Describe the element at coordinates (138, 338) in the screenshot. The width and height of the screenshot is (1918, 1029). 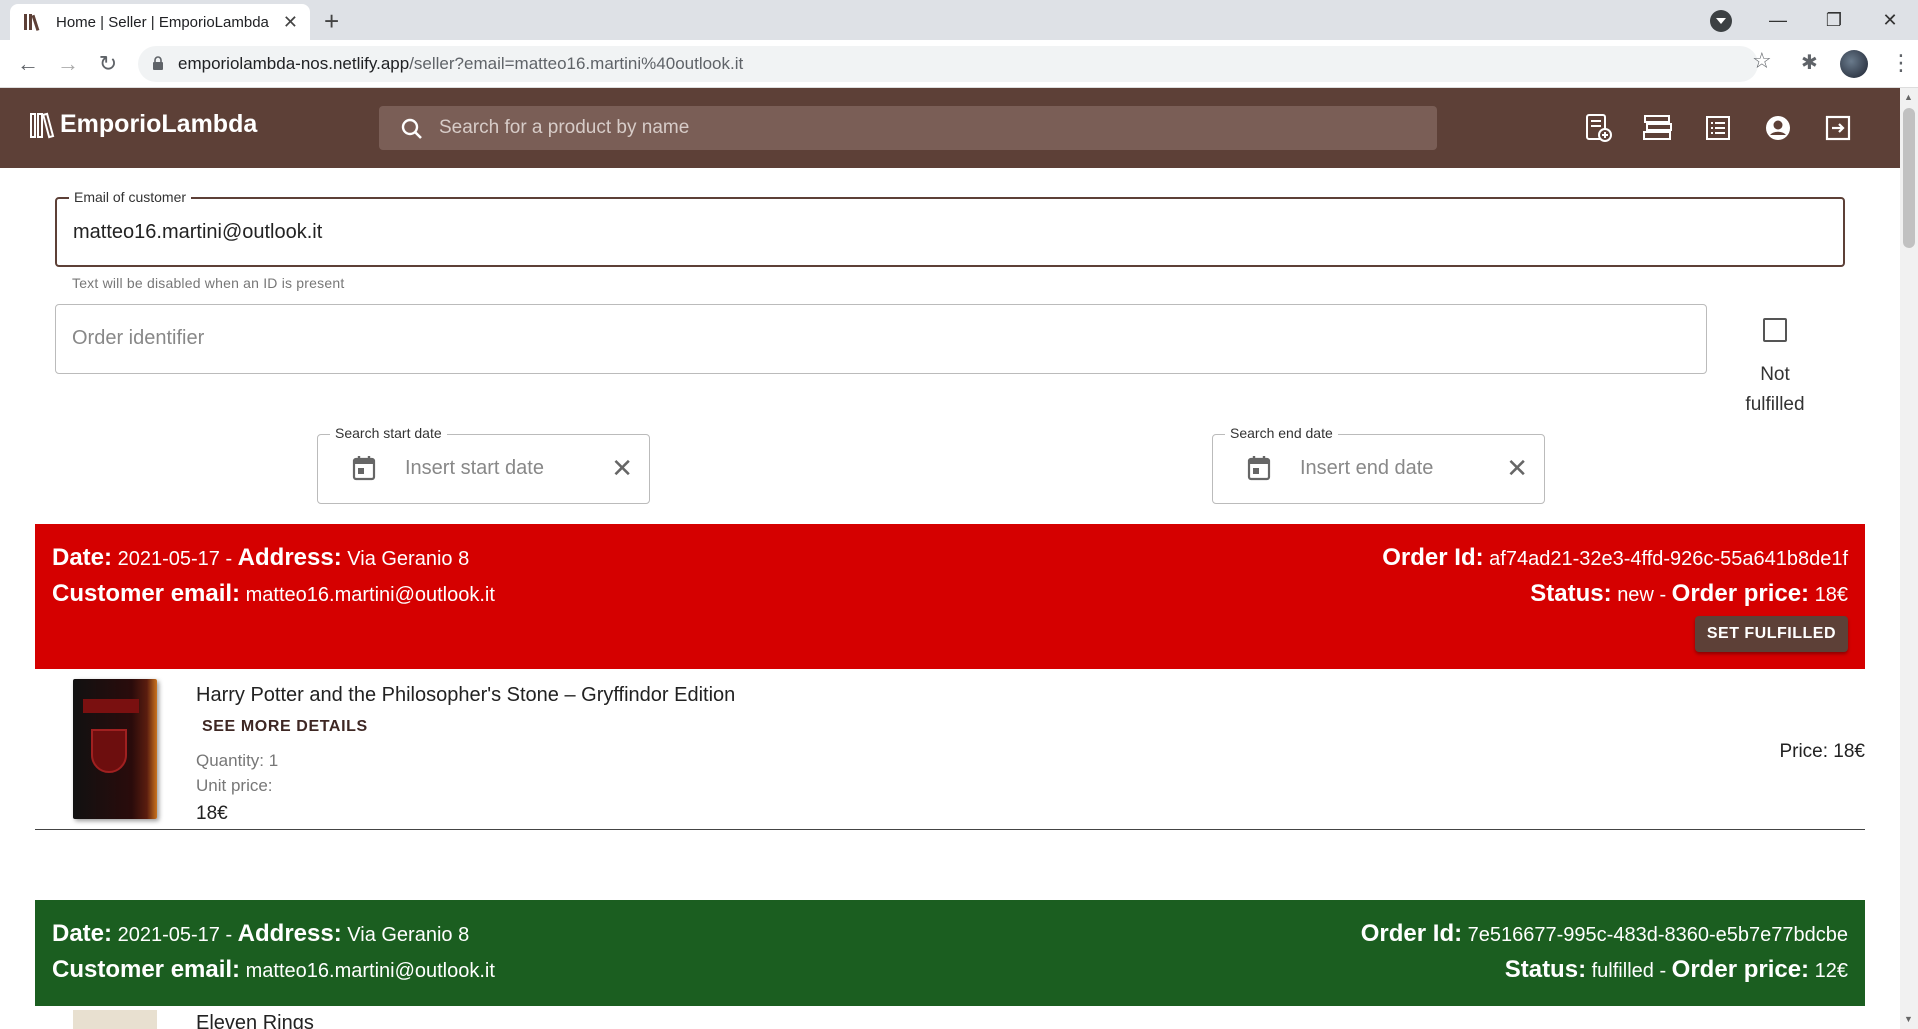
I see `order-id-placeholder: Order identifier` at that location.